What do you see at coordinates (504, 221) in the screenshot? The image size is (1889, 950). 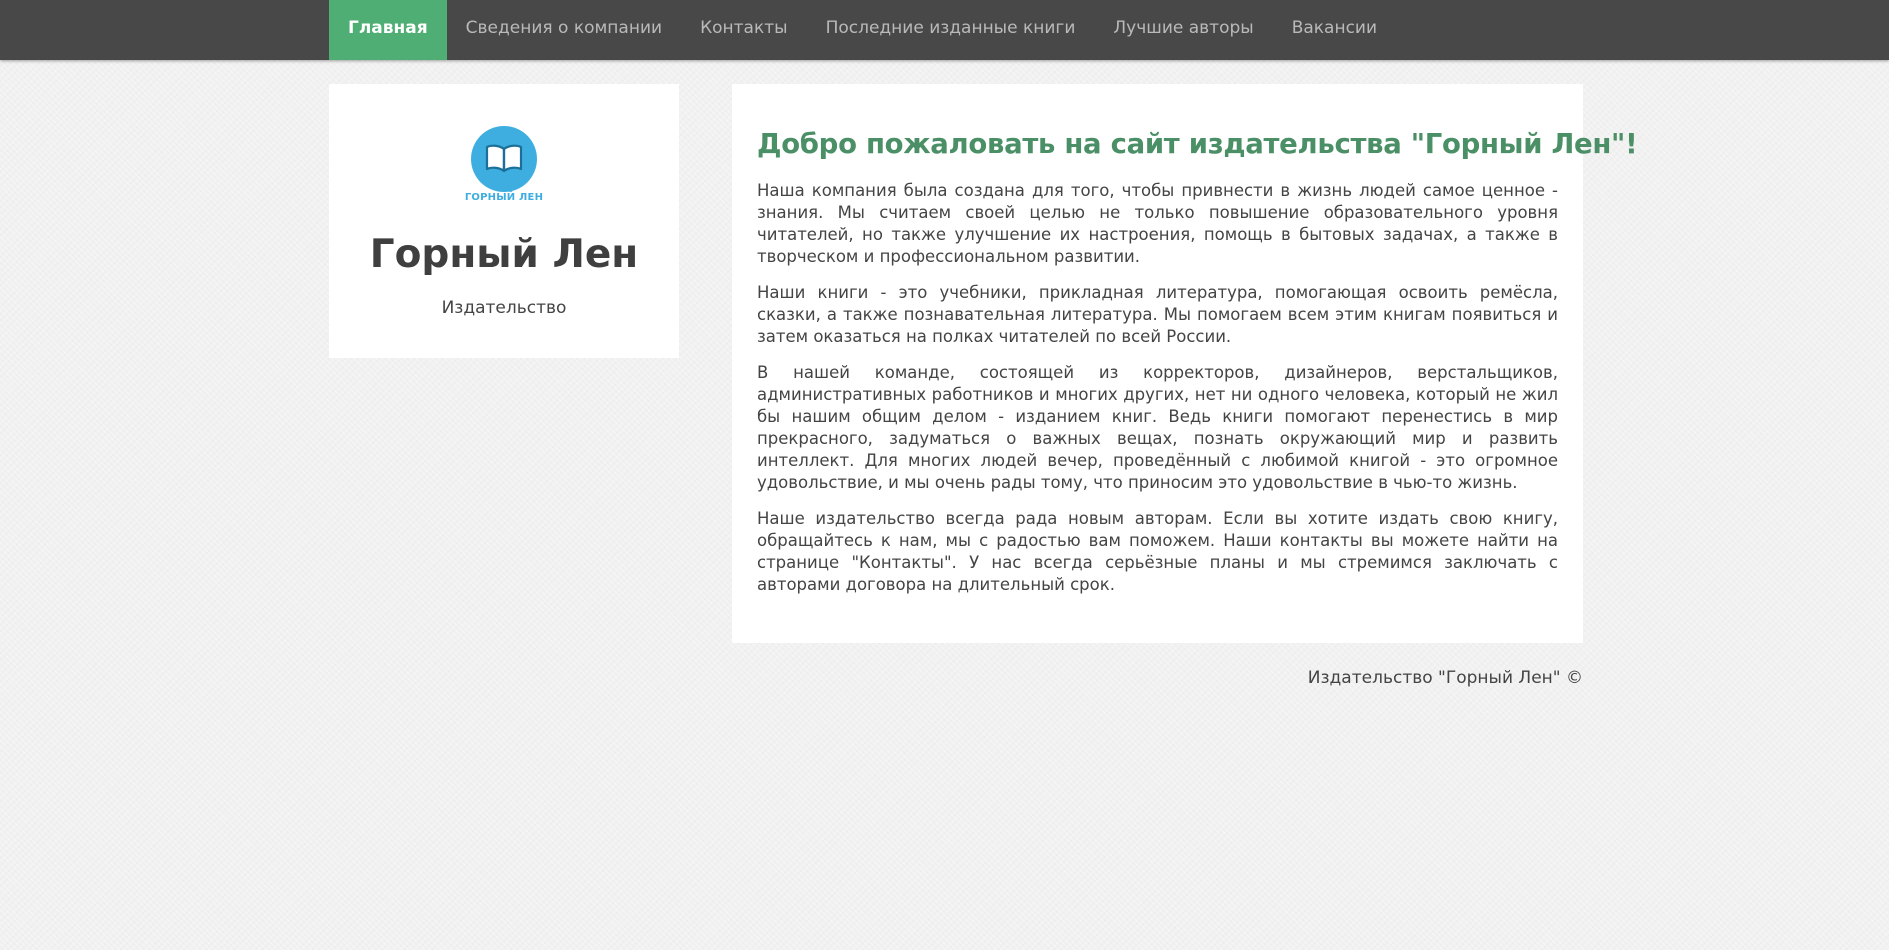 I see `sidebar-card: ГОРНЫЙ ЛЕН Горный Лен Издательство` at bounding box center [504, 221].